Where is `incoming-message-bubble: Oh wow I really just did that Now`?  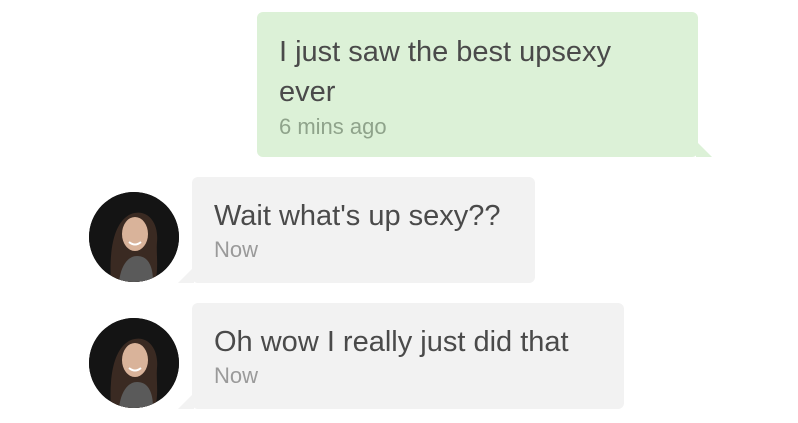 incoming-message-bubble: Oh wow I really just did that Now is located at coordinates (401, 356).